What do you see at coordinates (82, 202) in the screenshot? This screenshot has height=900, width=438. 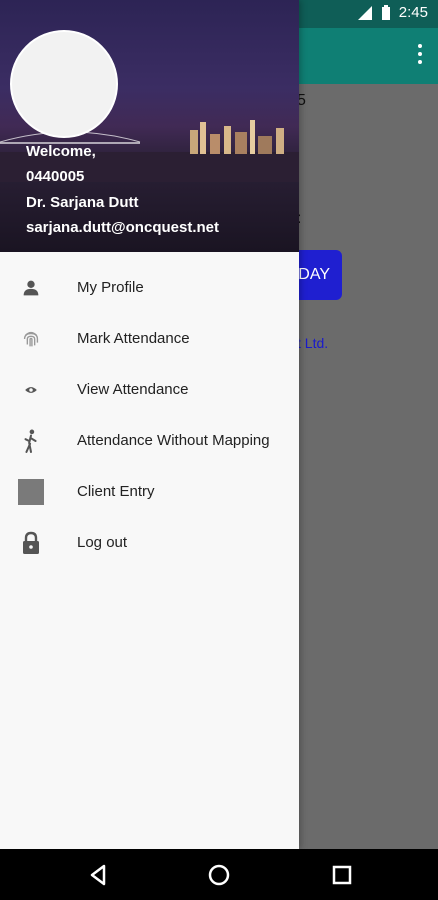 I see `user-name: Dr. Sarjana Dutt` at bounding box center [82, 202].